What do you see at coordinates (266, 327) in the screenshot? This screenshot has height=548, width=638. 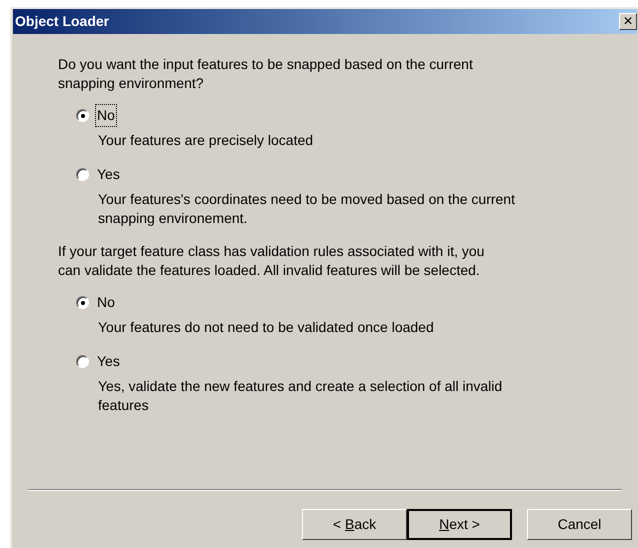 I see `option-description: Your features do not need to be validated once loaded` at bounding box center [266, 327].